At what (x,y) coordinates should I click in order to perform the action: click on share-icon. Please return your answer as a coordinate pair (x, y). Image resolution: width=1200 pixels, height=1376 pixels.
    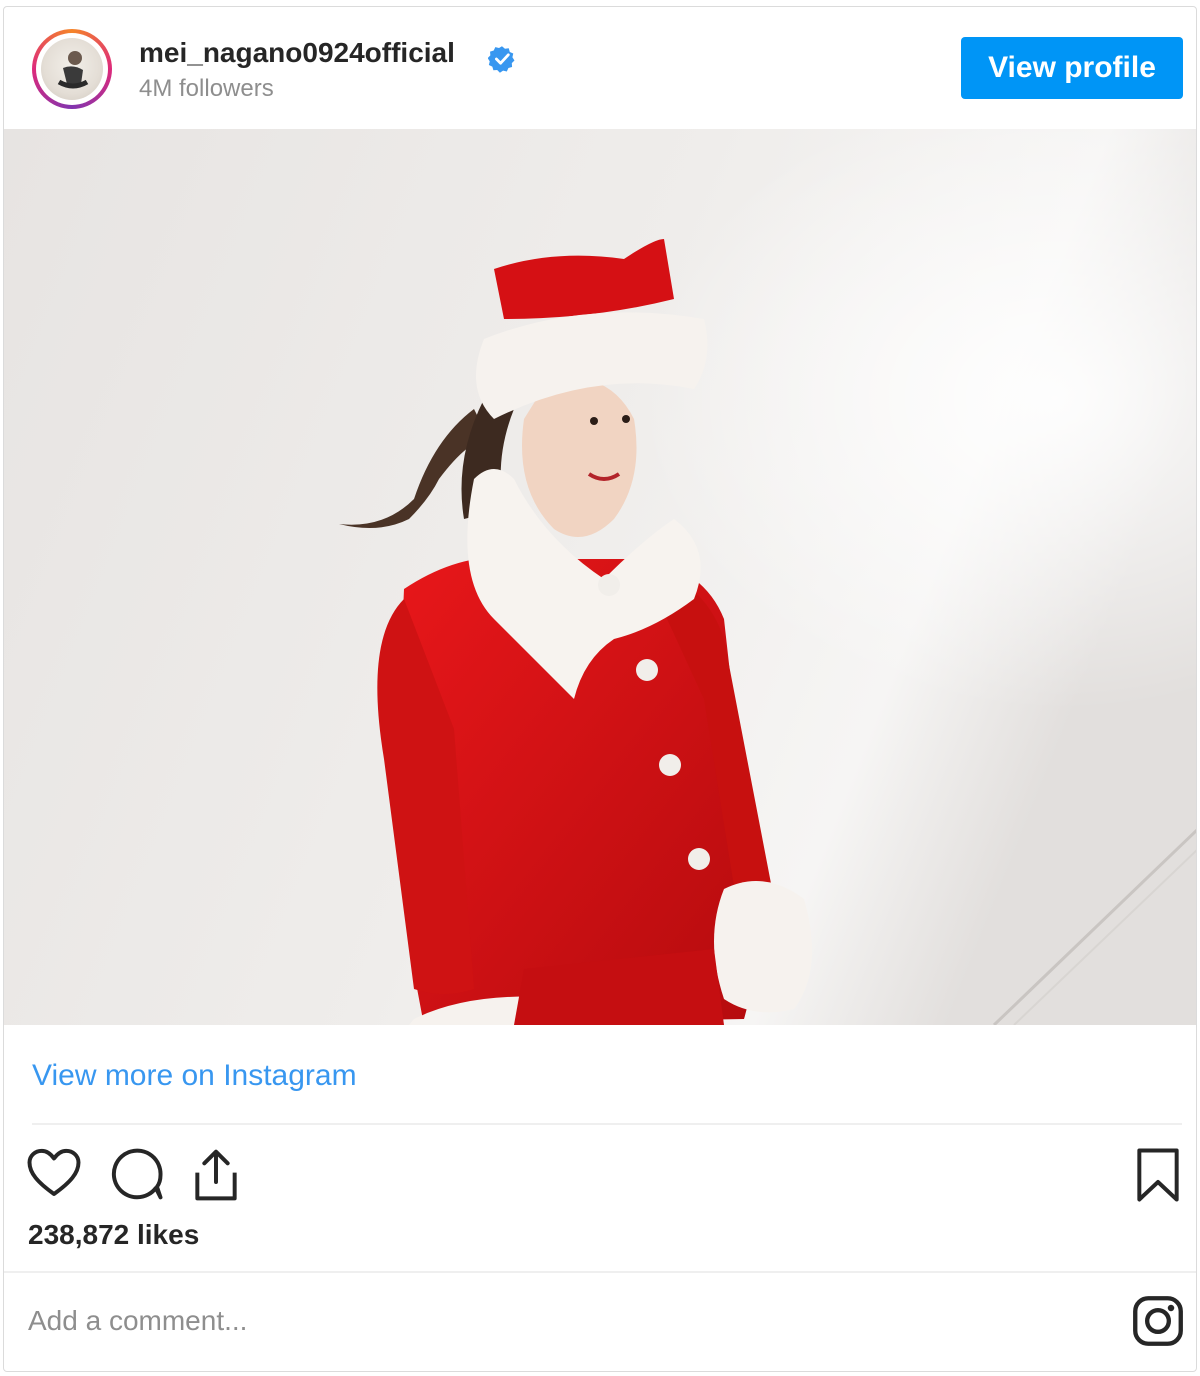
    Looking at the image, I should click on (216, 1175).